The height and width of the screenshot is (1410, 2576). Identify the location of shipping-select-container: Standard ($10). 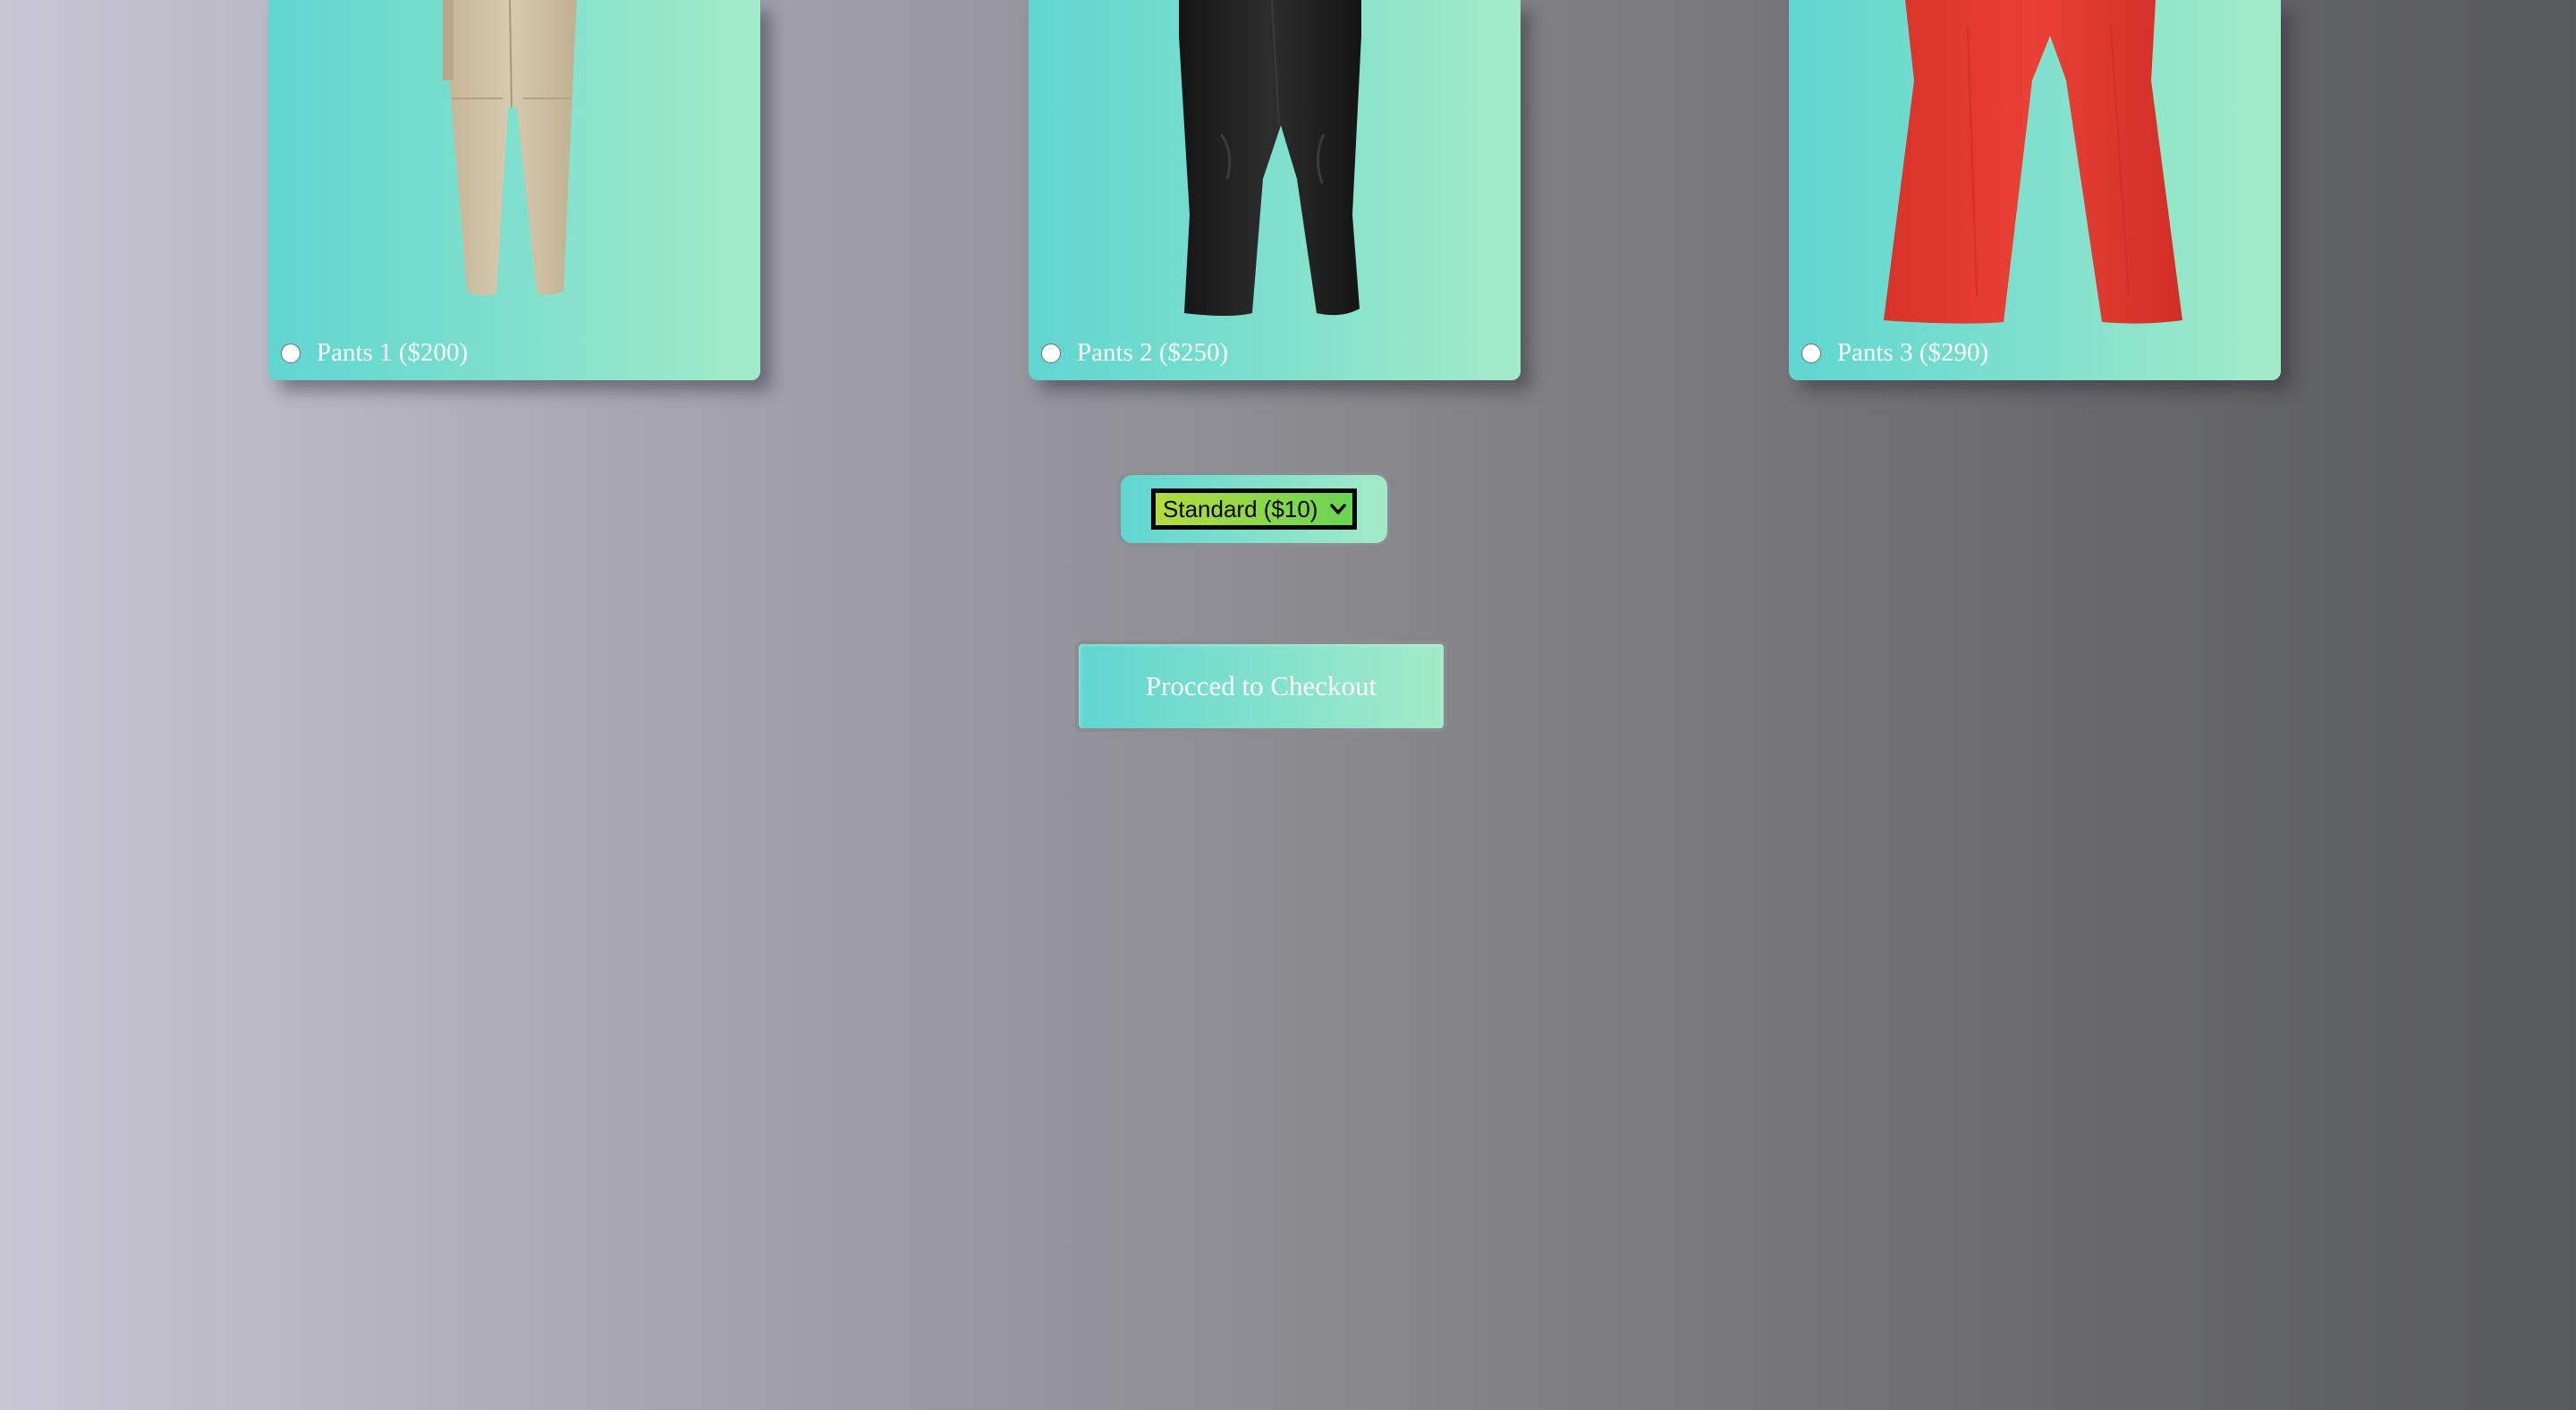
(1254, 509).